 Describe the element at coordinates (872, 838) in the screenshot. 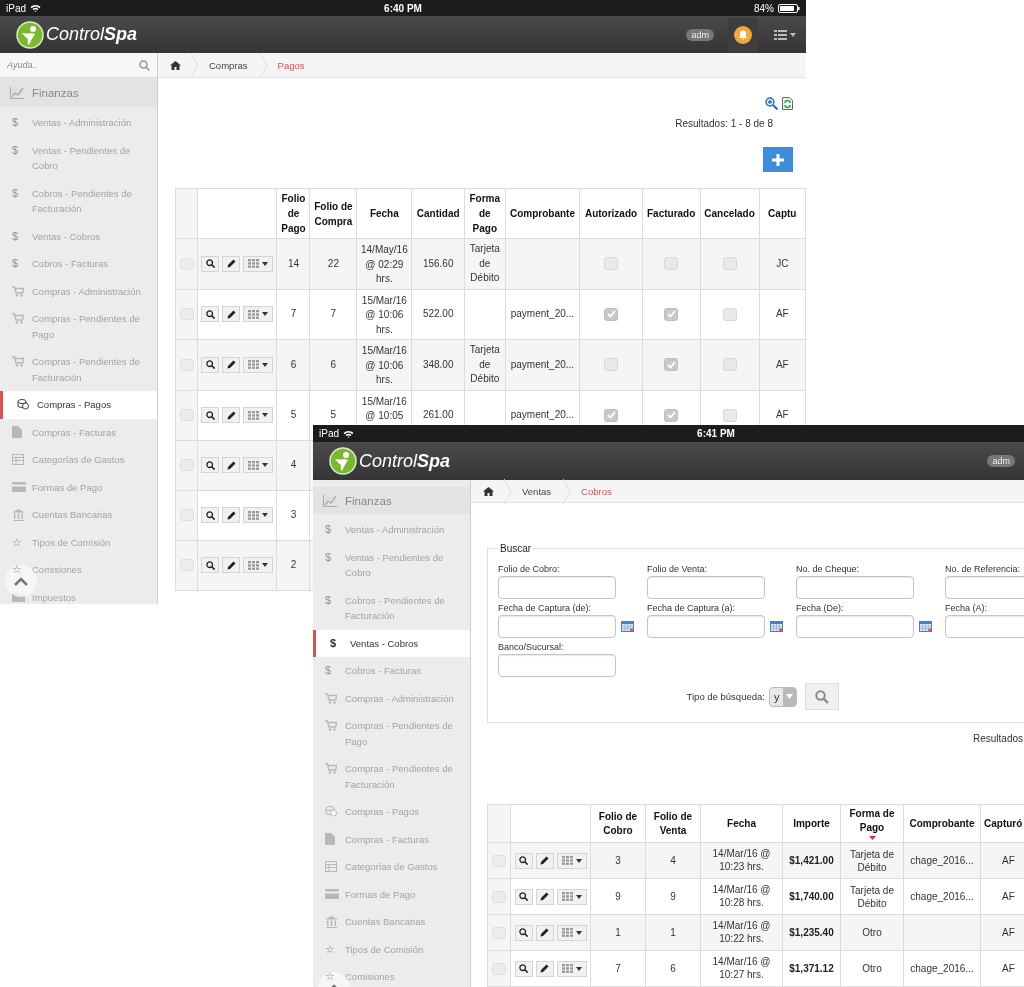

I see `sort-caret-icon` at that location.